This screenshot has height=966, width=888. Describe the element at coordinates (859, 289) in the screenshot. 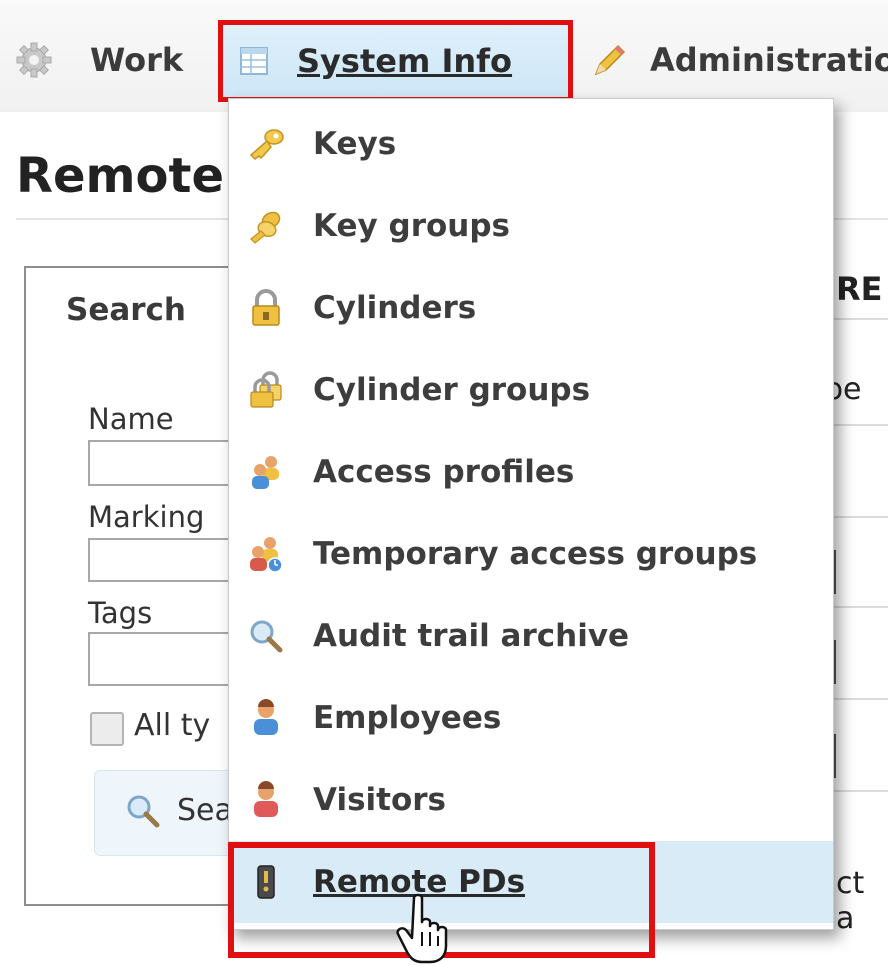

I see `results-header: RE` at that location.